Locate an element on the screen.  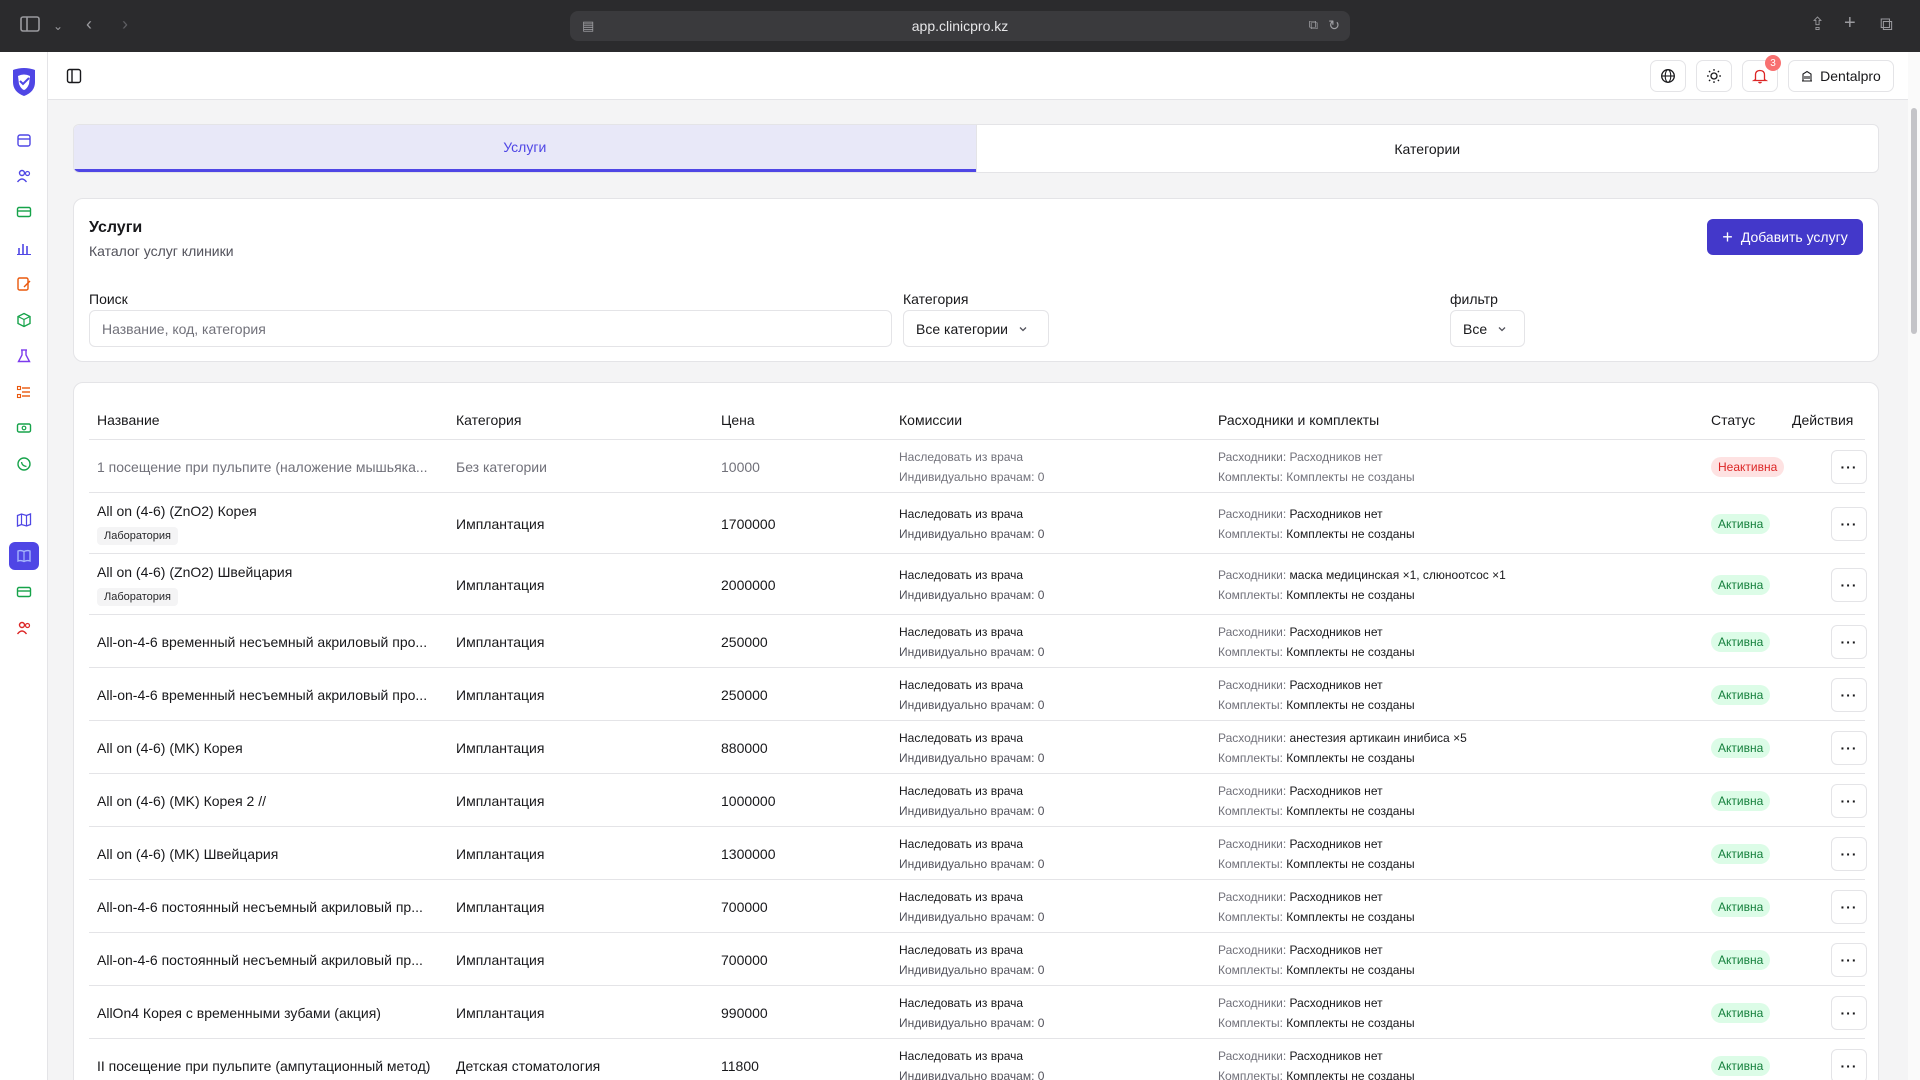
map-icon is located at coordinates (24, 520).